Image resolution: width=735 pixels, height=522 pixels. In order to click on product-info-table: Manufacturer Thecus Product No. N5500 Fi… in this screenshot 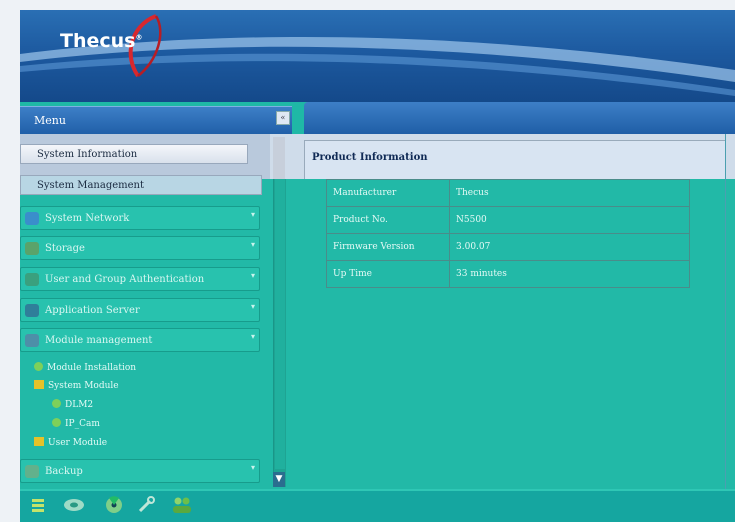, I will do `click(508, 233)`.